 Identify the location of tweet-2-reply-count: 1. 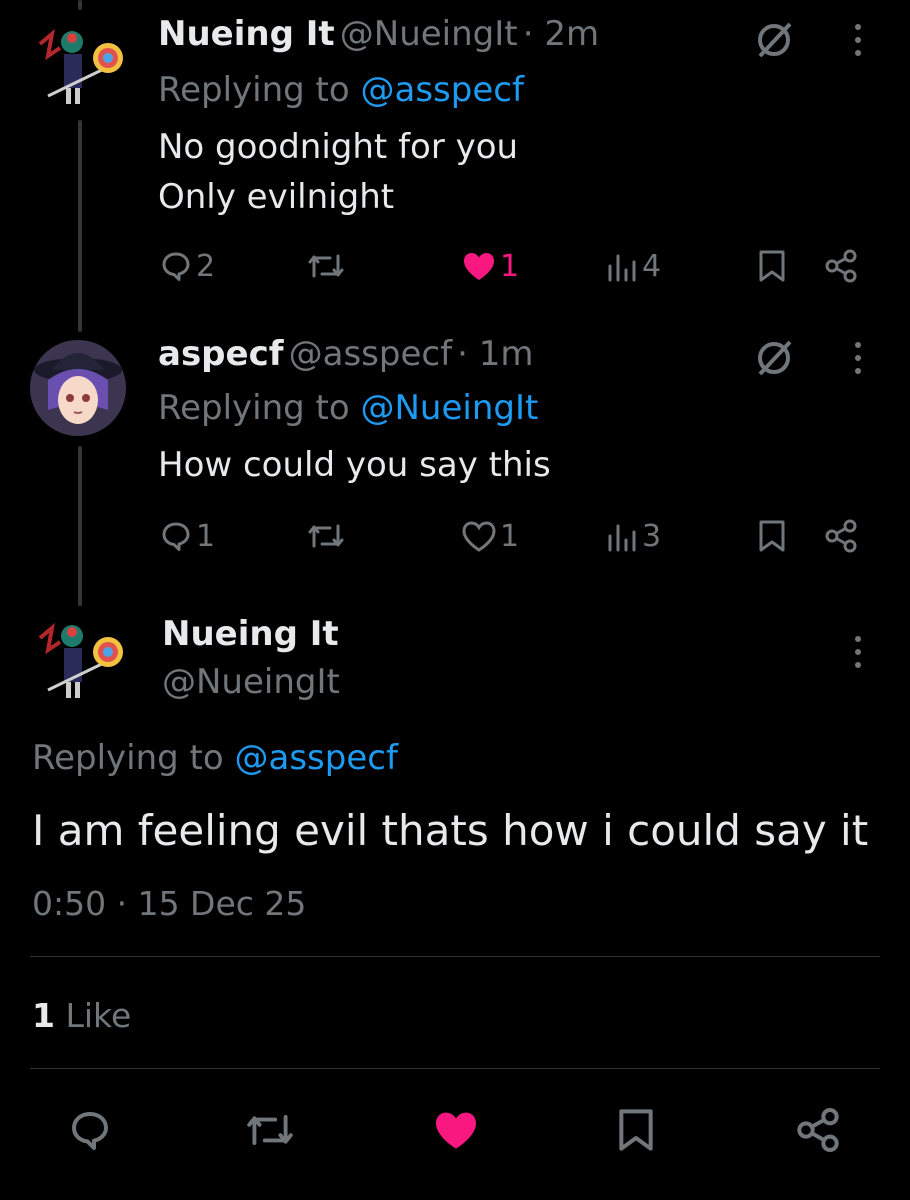
(206, 536).